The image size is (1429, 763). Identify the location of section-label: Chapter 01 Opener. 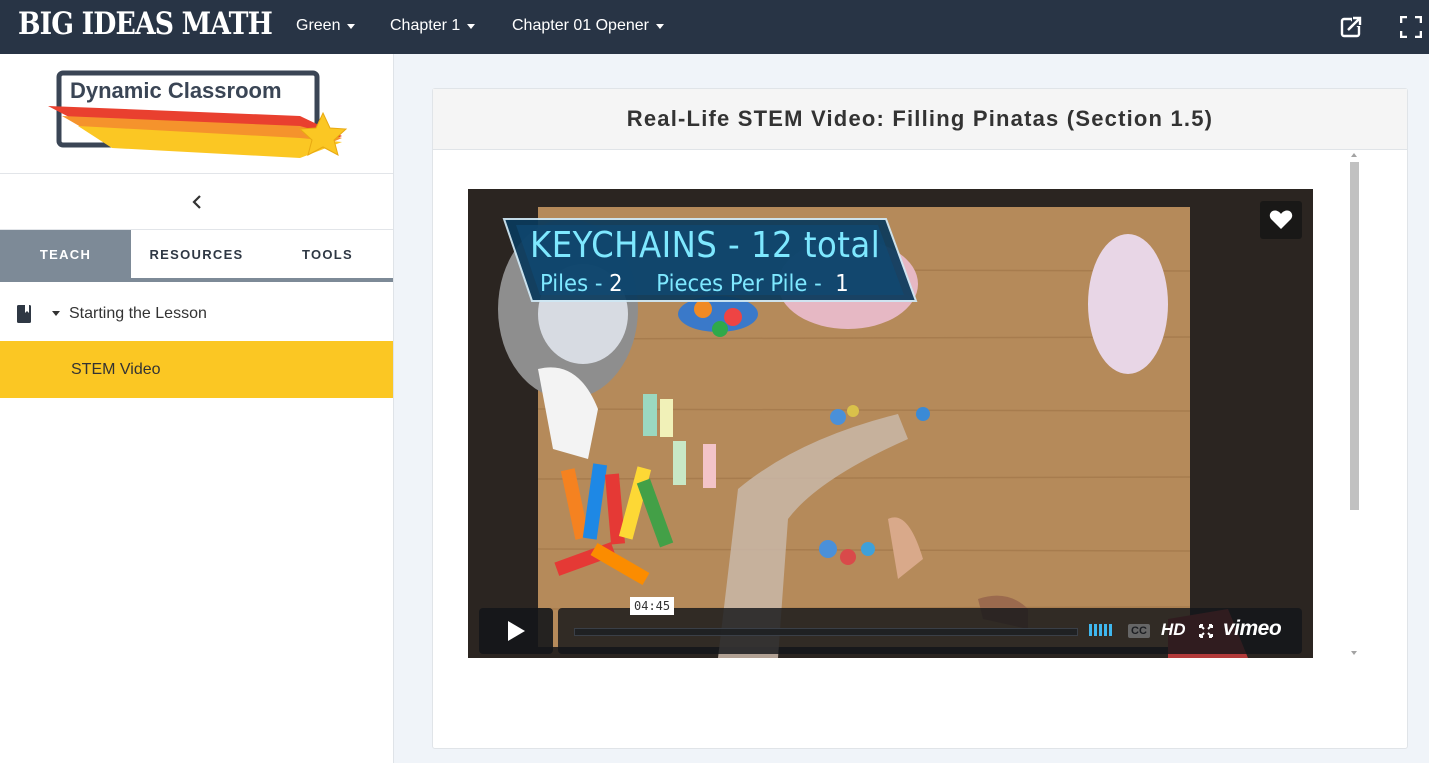
(580, 25).